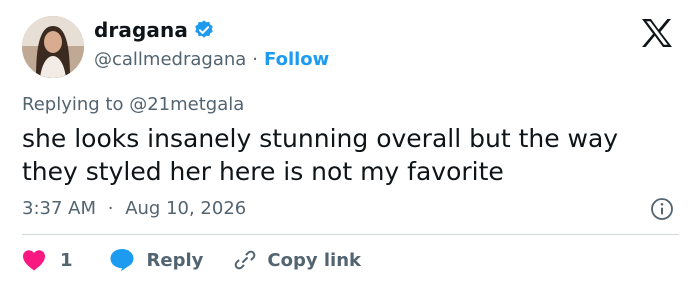 The height and width of the screenshot is (287, 700). I want to click on copy-link-button: Copy link, so click(297, 260).